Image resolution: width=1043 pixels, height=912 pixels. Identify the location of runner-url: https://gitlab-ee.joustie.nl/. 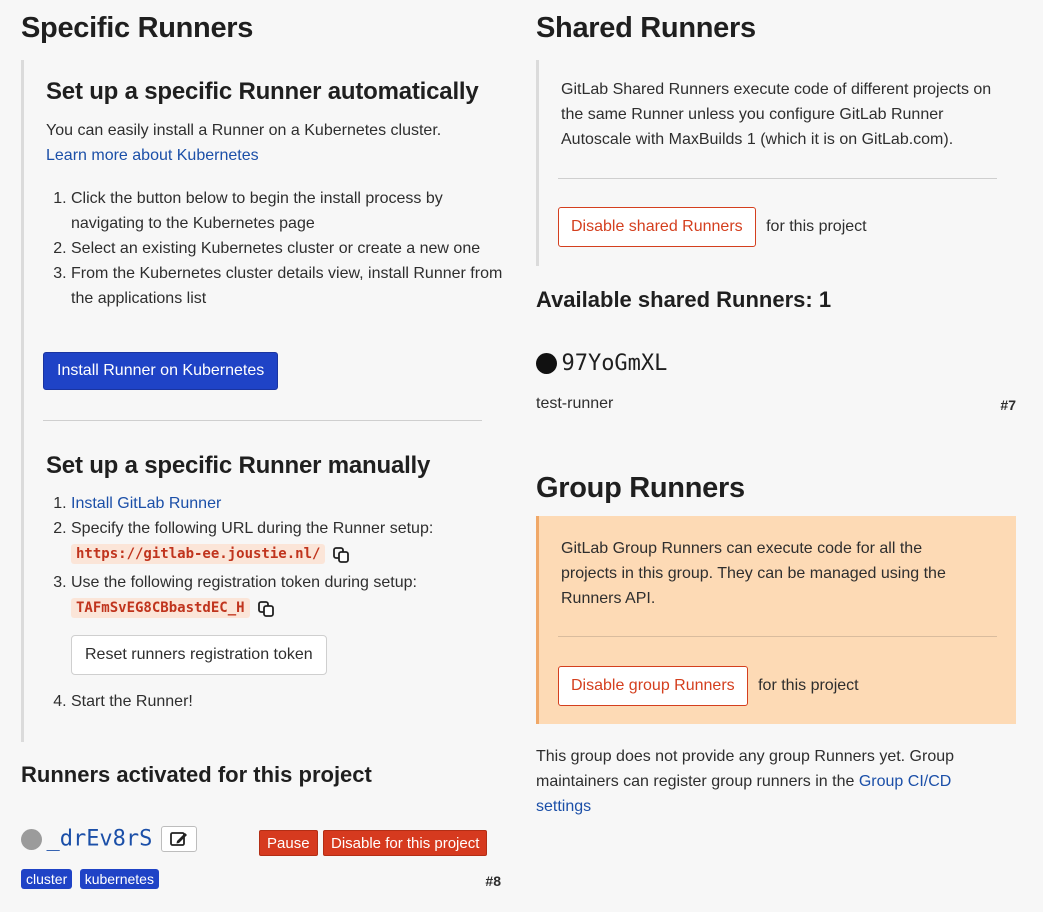
(198, 554).